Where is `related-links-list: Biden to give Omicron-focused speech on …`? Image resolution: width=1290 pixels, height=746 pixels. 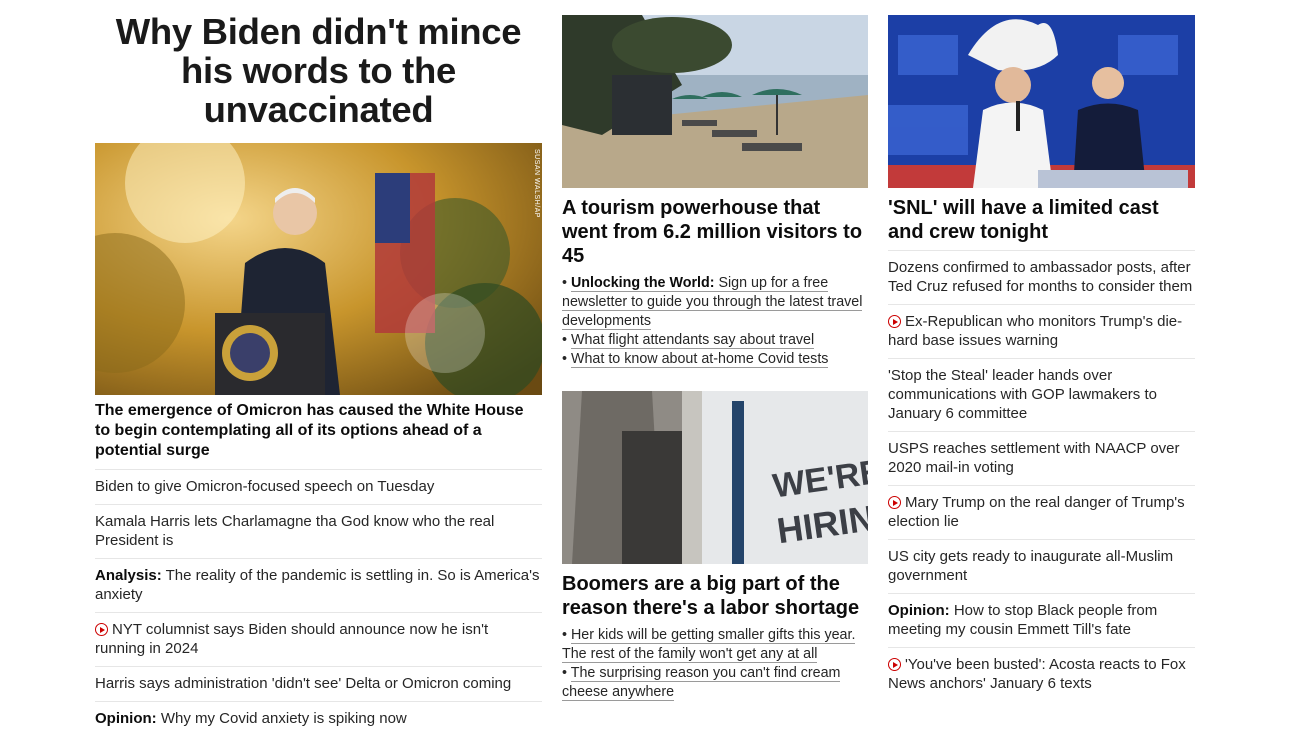 related-links-list: Biden to give Omicron-focused speech on … is located at coordinates (318, 602).